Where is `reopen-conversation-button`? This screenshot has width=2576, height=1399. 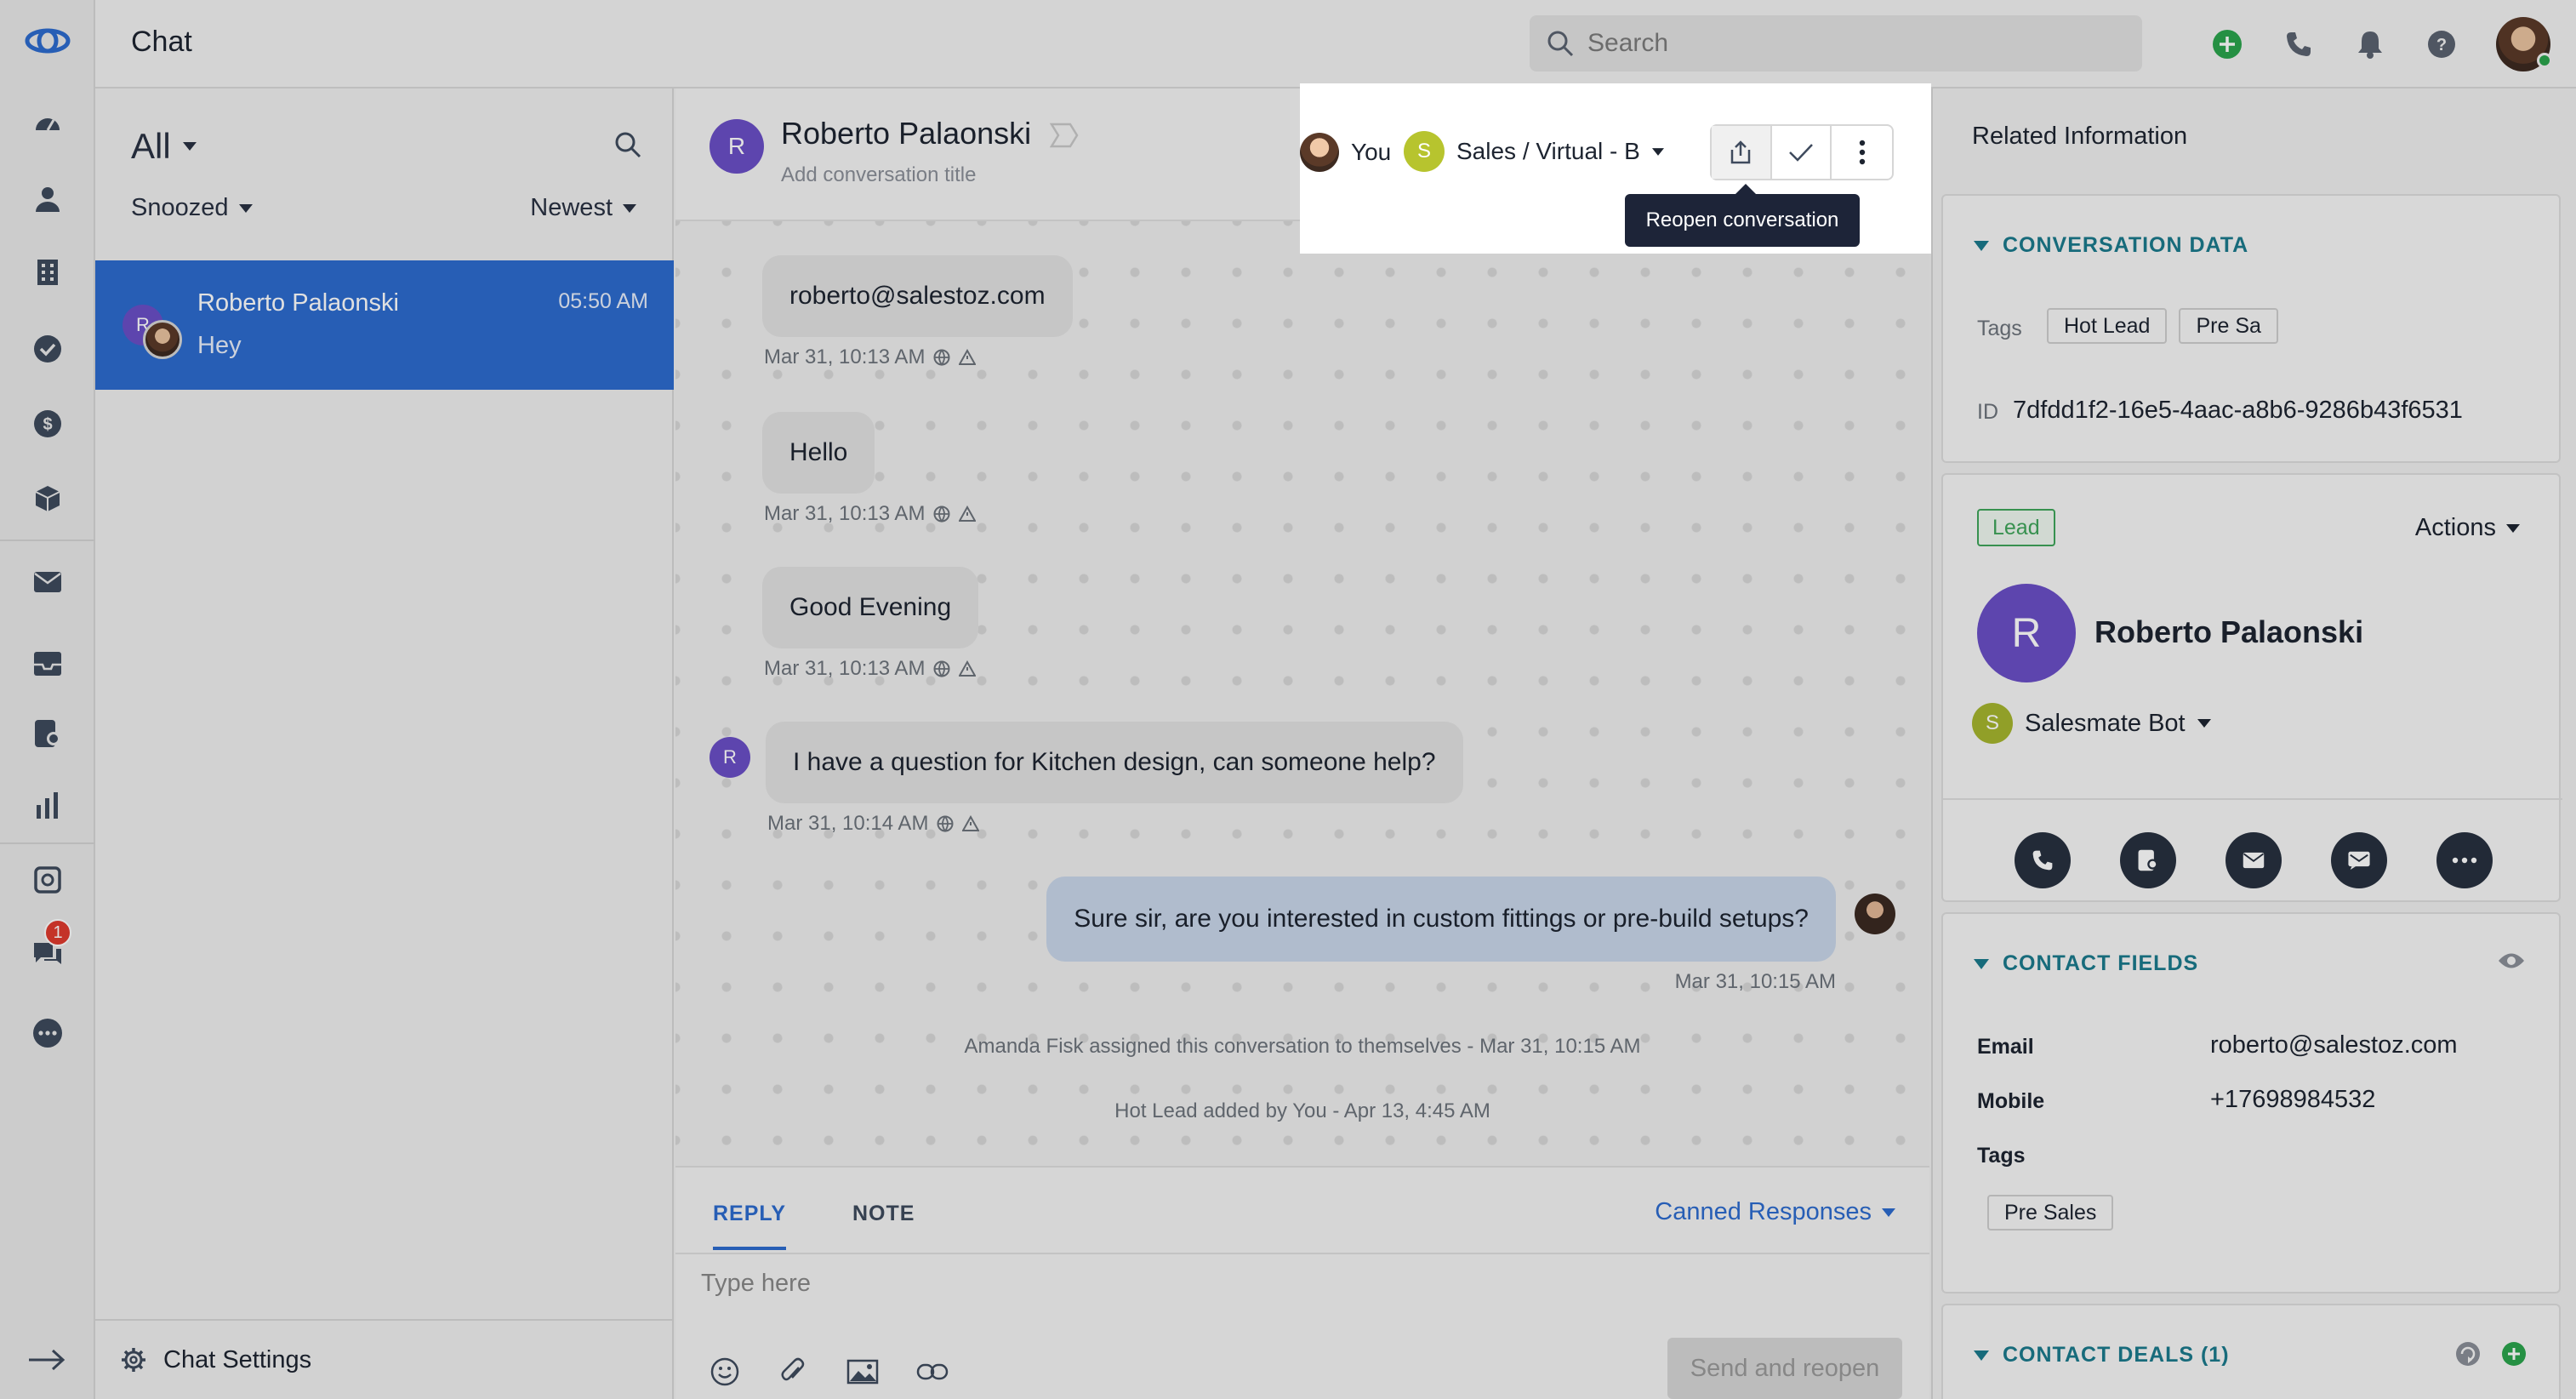 reopen-conversation-button is located at coordinates (1742, 152).